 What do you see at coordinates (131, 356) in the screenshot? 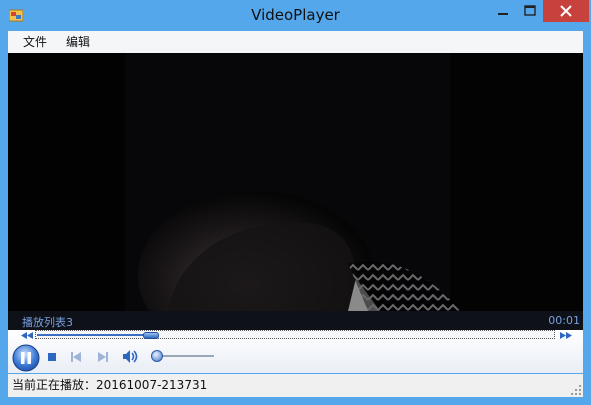
I see `volume-icon` at bounding box center [131, 356].